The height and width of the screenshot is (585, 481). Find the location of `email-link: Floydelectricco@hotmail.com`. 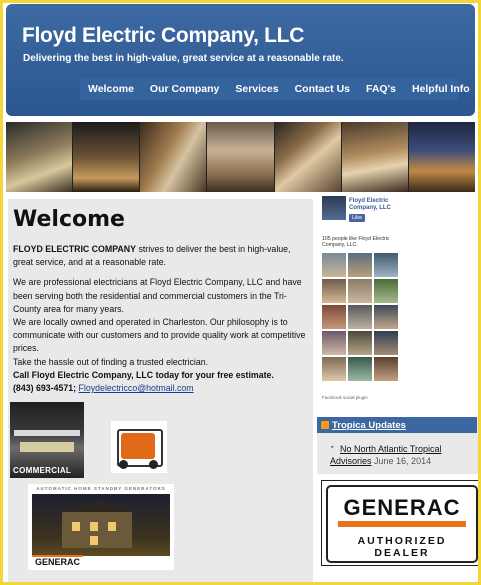

email-link: Floydelectricco@hotmail.com is located at coordinates (136, 388).